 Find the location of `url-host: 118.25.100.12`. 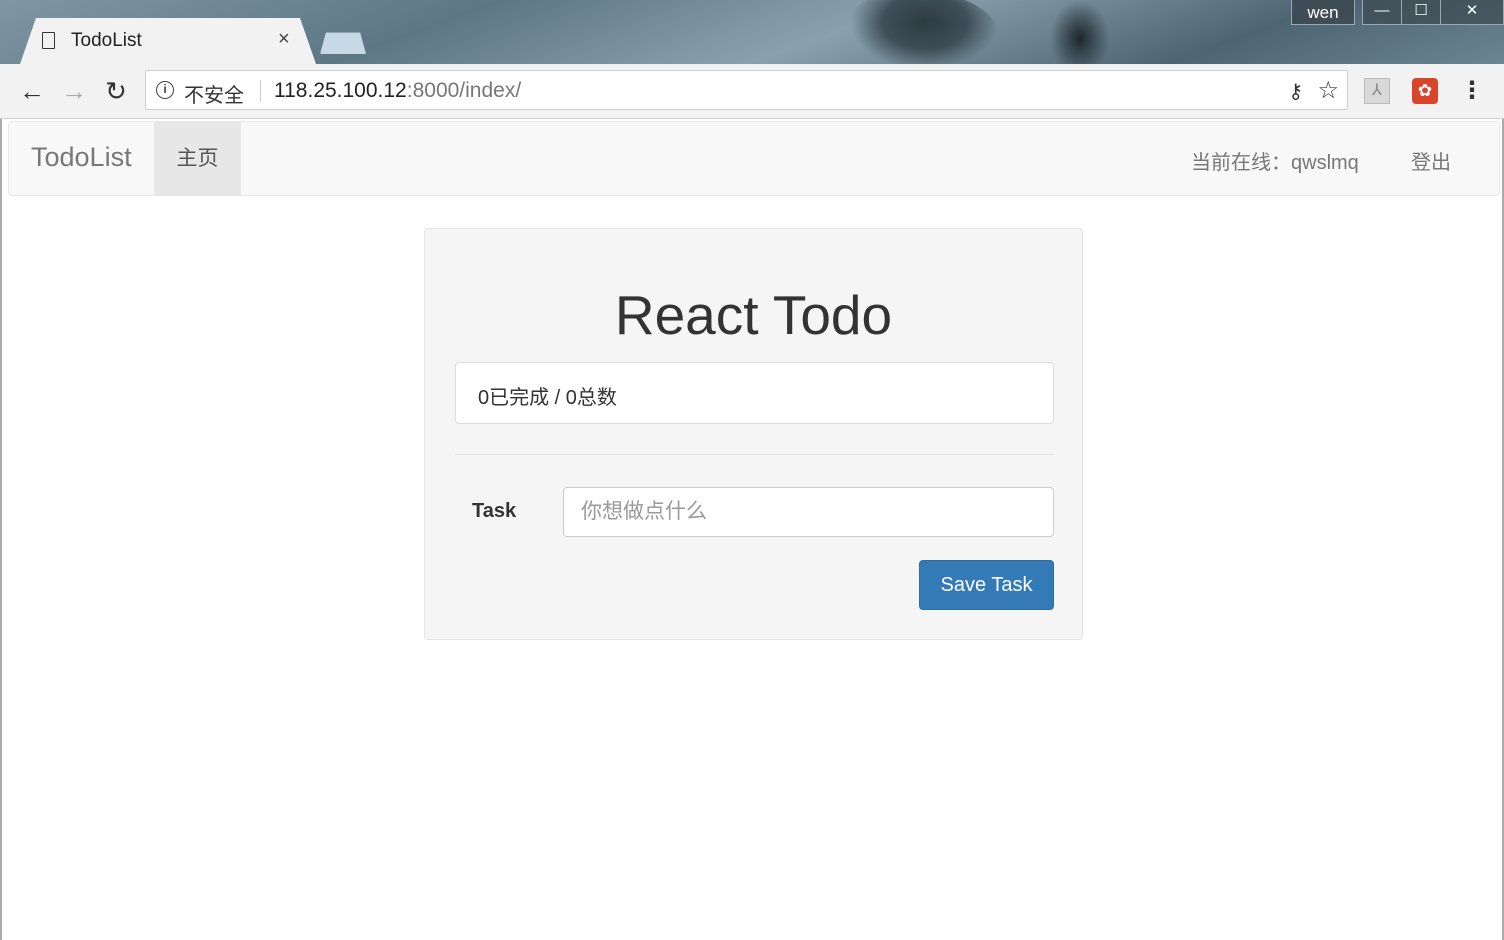

url-host: 118.25.100.12 is located at coordinates (340, 90).